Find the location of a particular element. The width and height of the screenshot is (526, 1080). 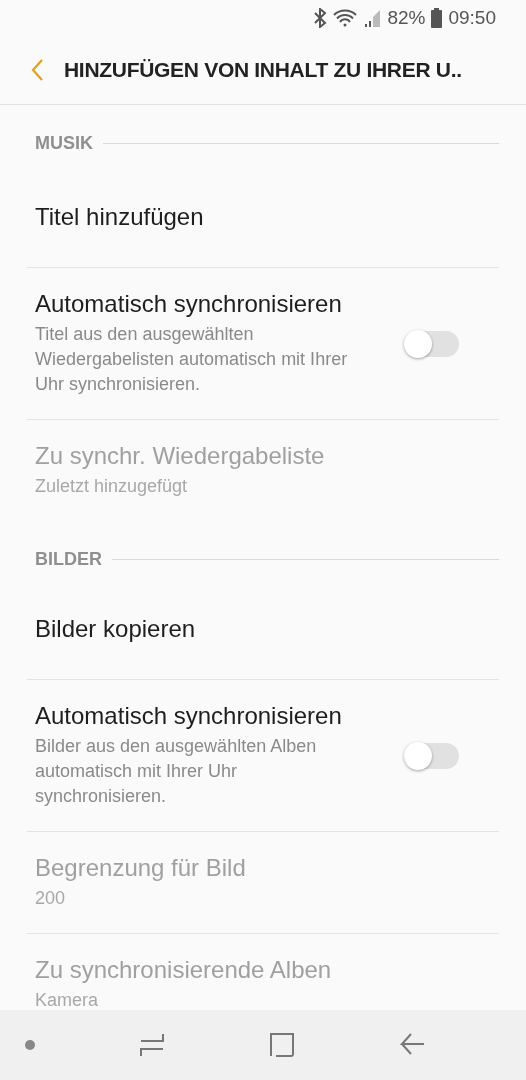

dot-icon is located at coordinates (30, 1045).